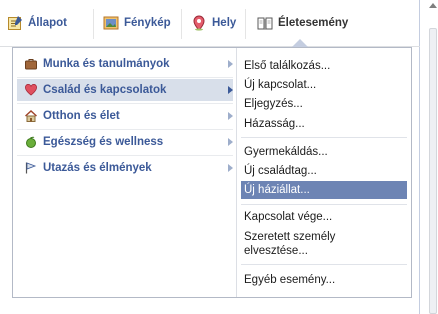 This screenshot has height=314, width=438. What do you see at coordinates (147, 23) in the screenshot?
I see `tab-label: Fénykép` at bounding box center [147, 23].